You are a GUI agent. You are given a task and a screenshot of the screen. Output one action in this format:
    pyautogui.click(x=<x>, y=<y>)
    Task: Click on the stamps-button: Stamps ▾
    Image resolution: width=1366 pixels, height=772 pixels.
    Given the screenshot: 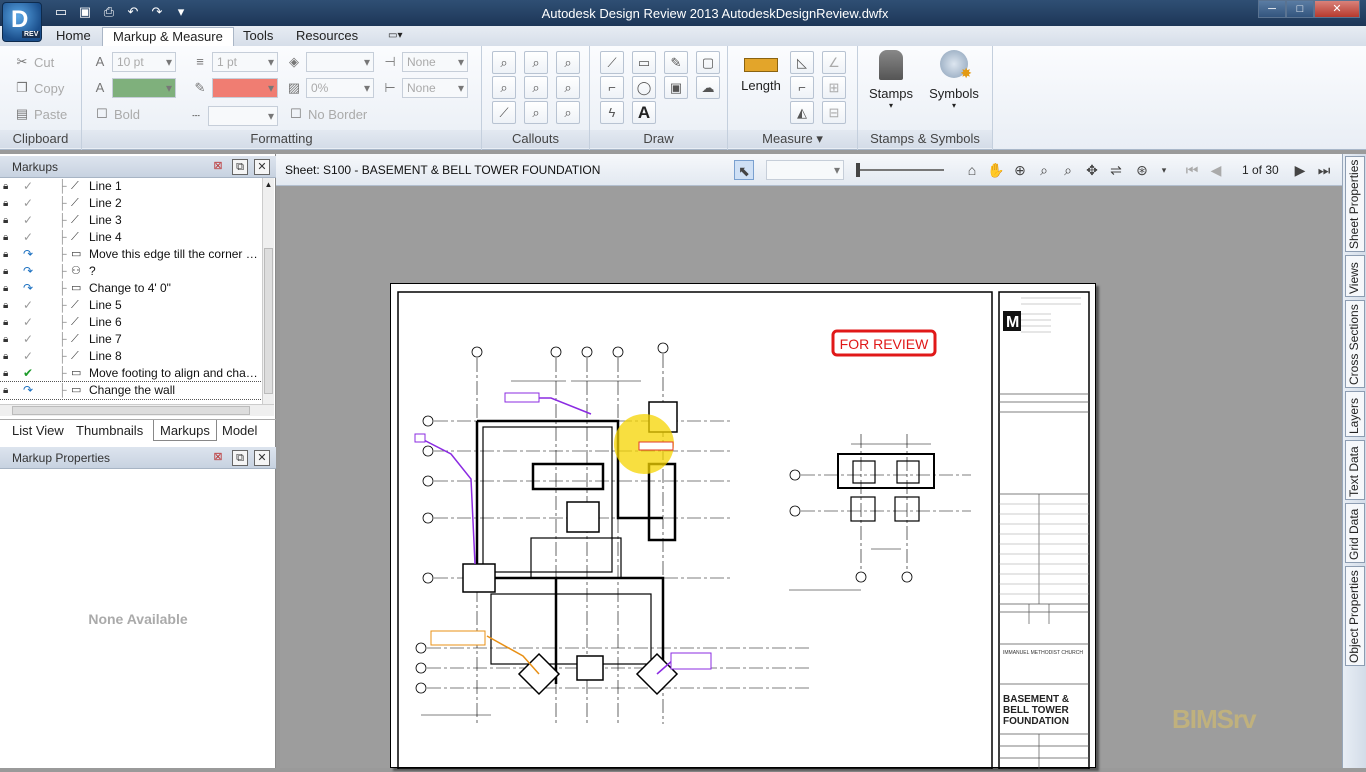 What is the action you would take?
    pyautogui.click(x=891, y=80)
    